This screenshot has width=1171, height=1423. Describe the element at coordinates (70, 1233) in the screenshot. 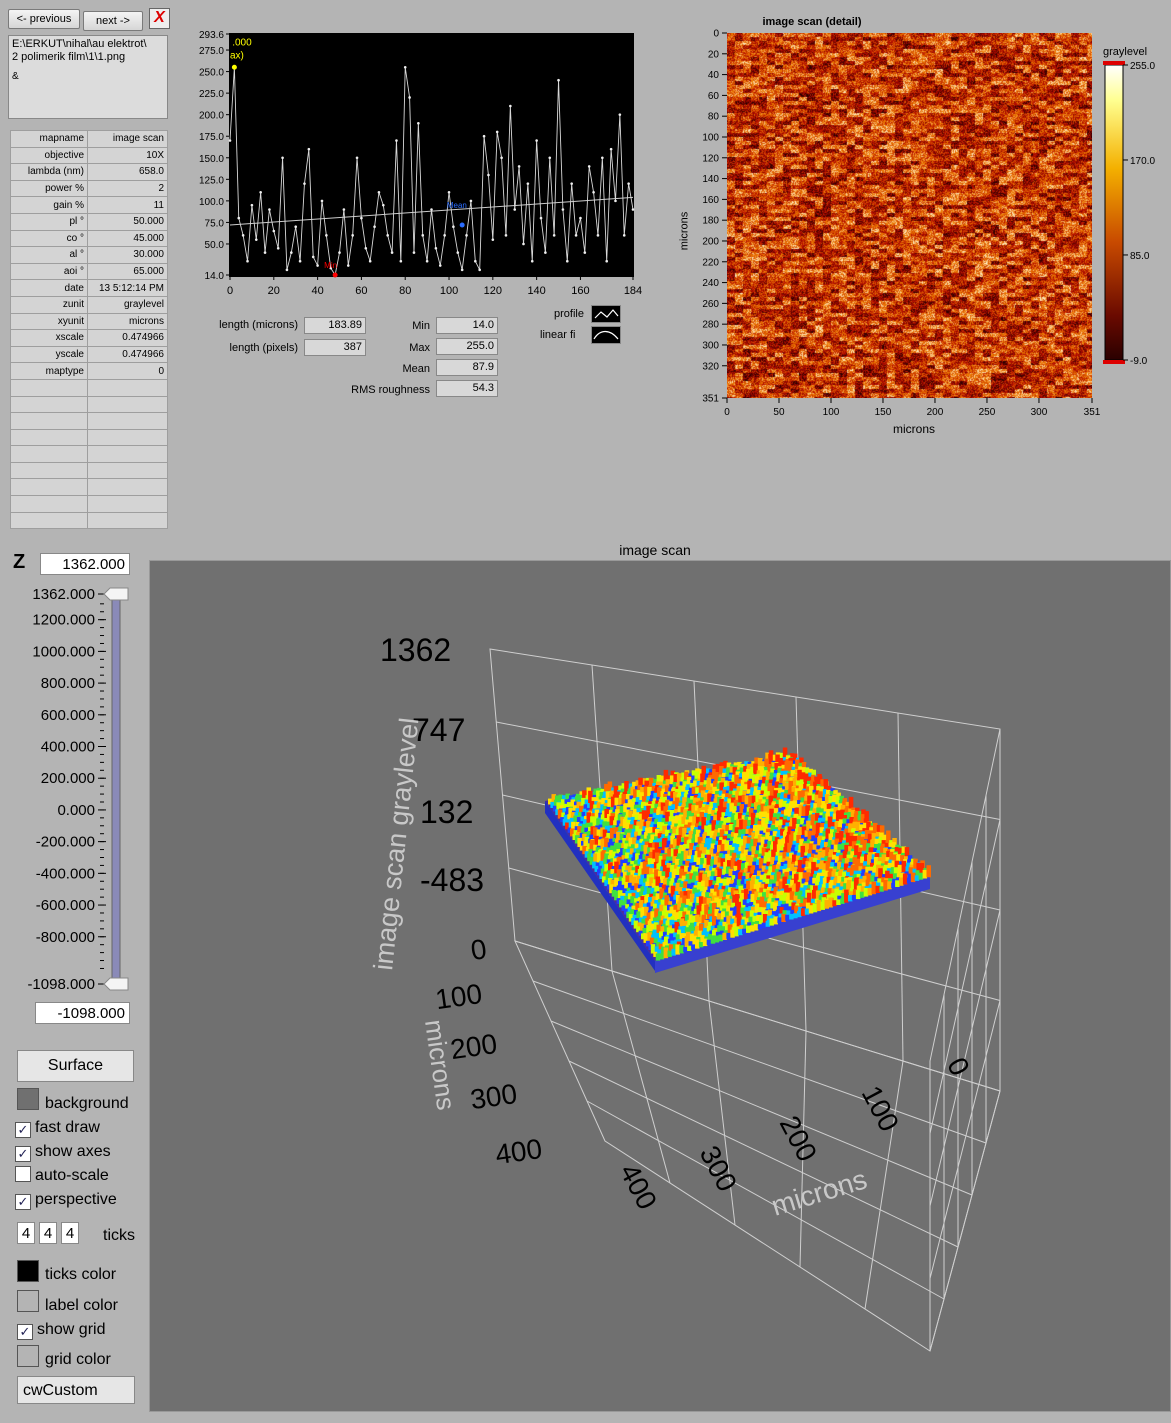

I see `ticks-z-input: 4` at that location.